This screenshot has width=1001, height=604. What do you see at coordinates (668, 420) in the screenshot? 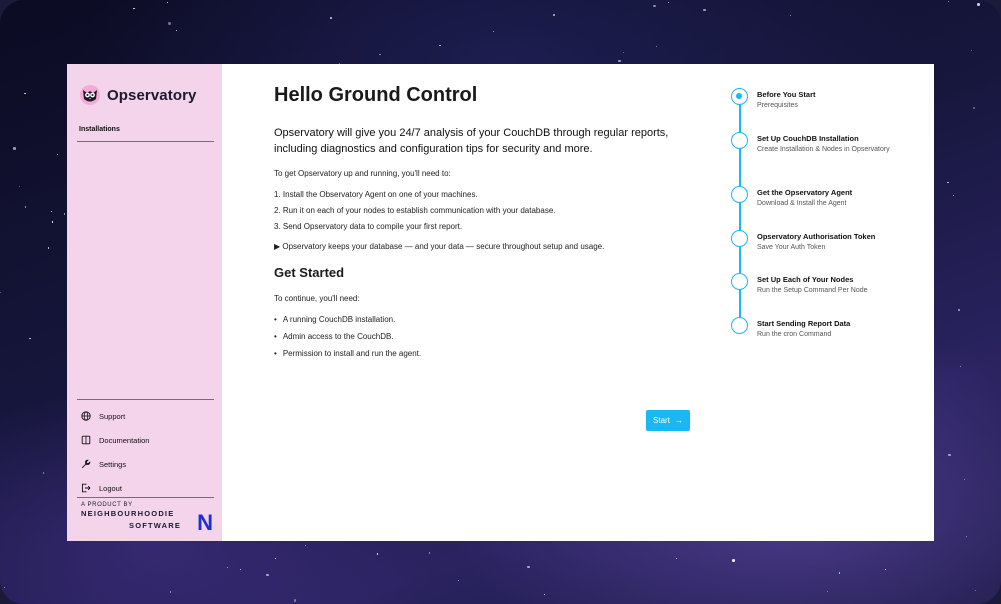
I see `start-button: Start →` at bounding box center [668, 420].